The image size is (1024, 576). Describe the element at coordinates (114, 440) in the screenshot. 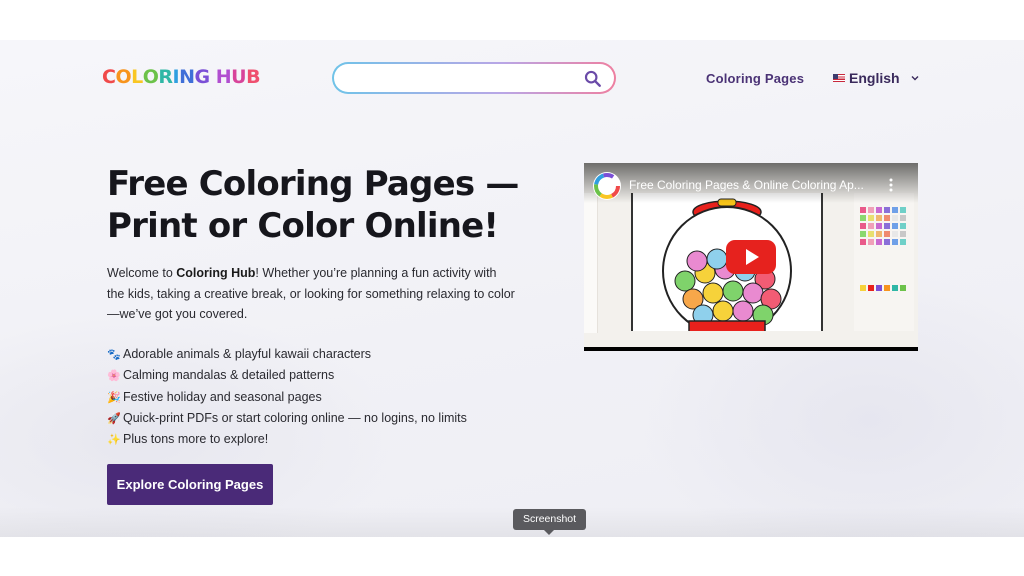

I see `sparkles-icon: ✨` at that location.